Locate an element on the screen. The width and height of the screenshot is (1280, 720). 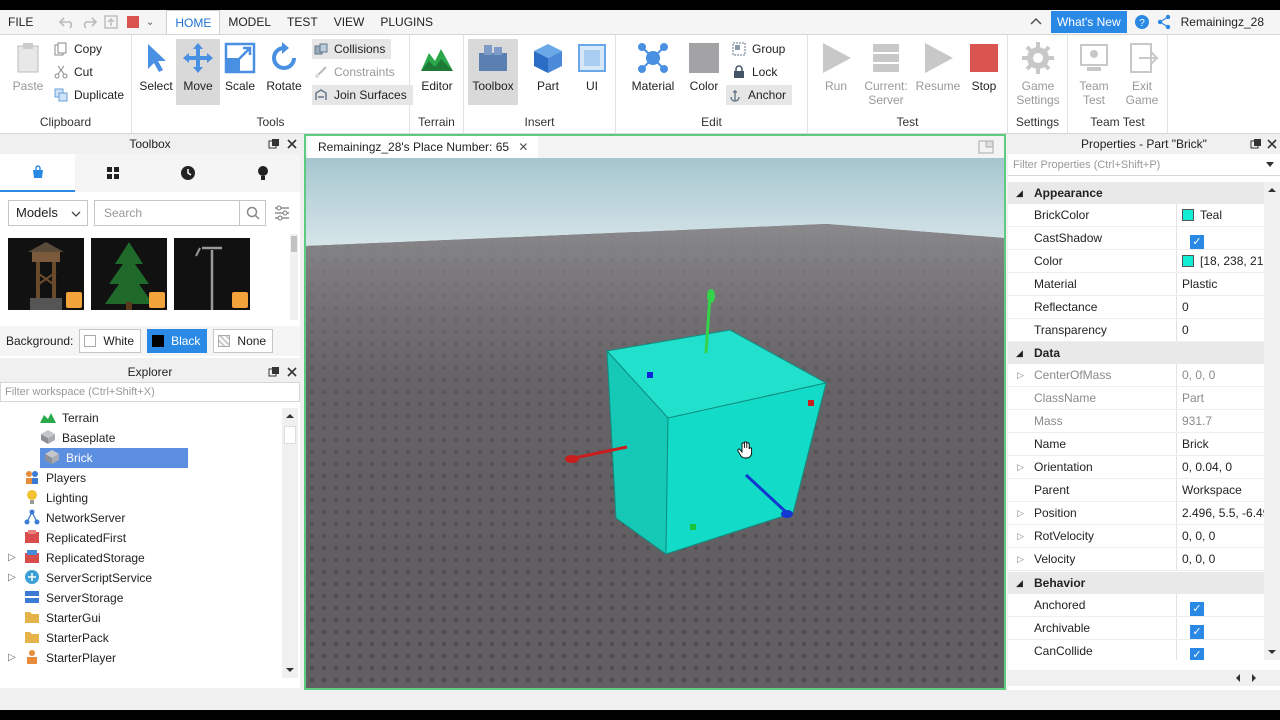
tree-item-terrain: Terrain is located at coordinates (69, 418).